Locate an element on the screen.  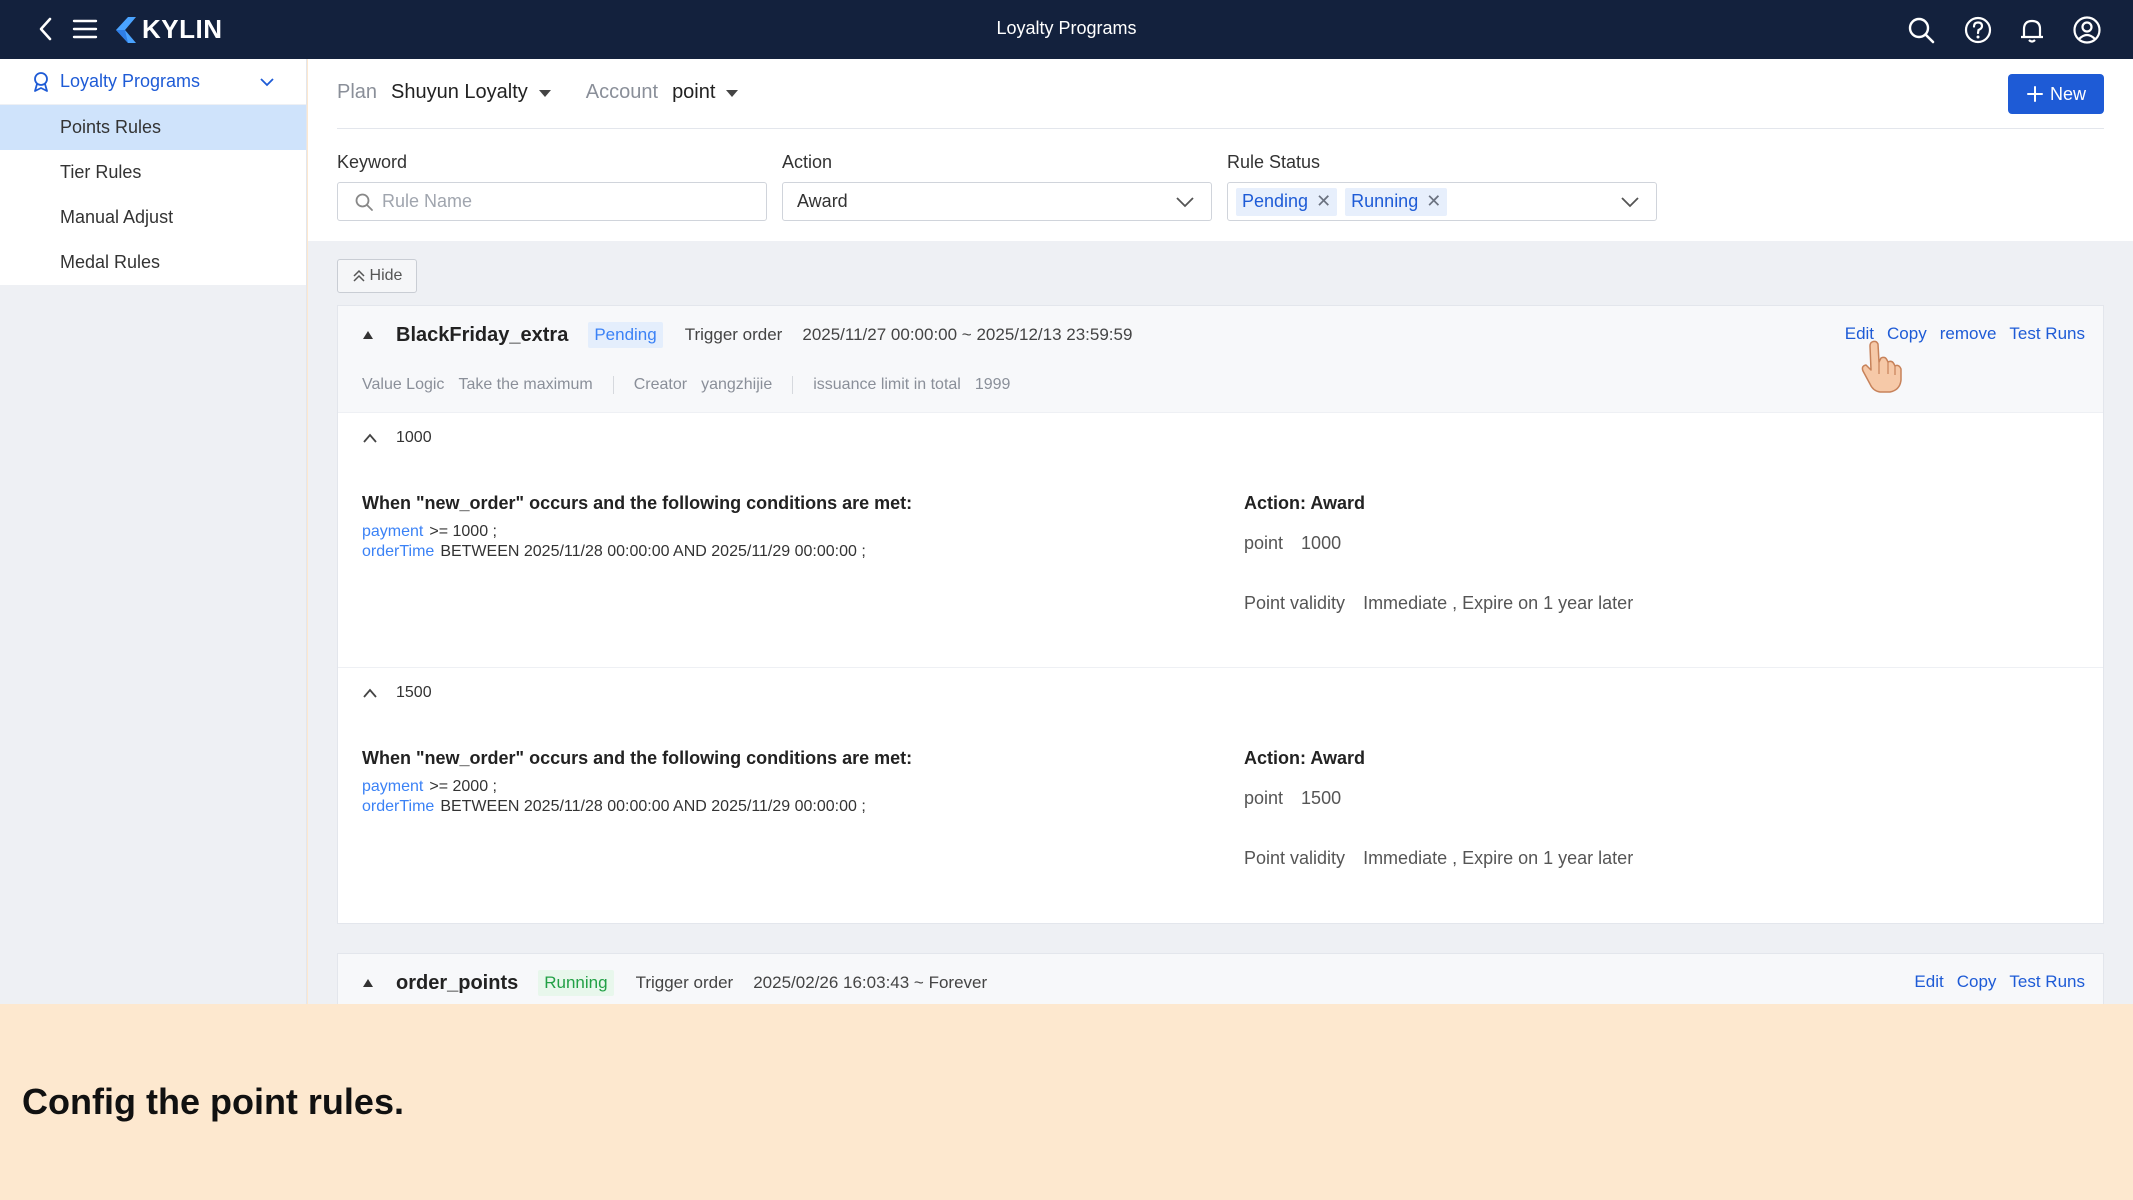
page-title: Loyalty Programs is located at coordinates (1066, 28).